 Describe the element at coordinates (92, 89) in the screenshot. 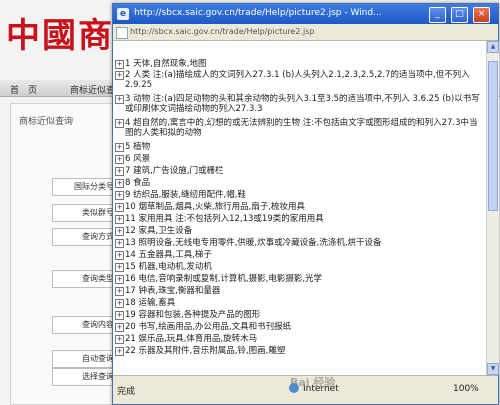

I see `nav-similar-search: 商标近似查` at that location.